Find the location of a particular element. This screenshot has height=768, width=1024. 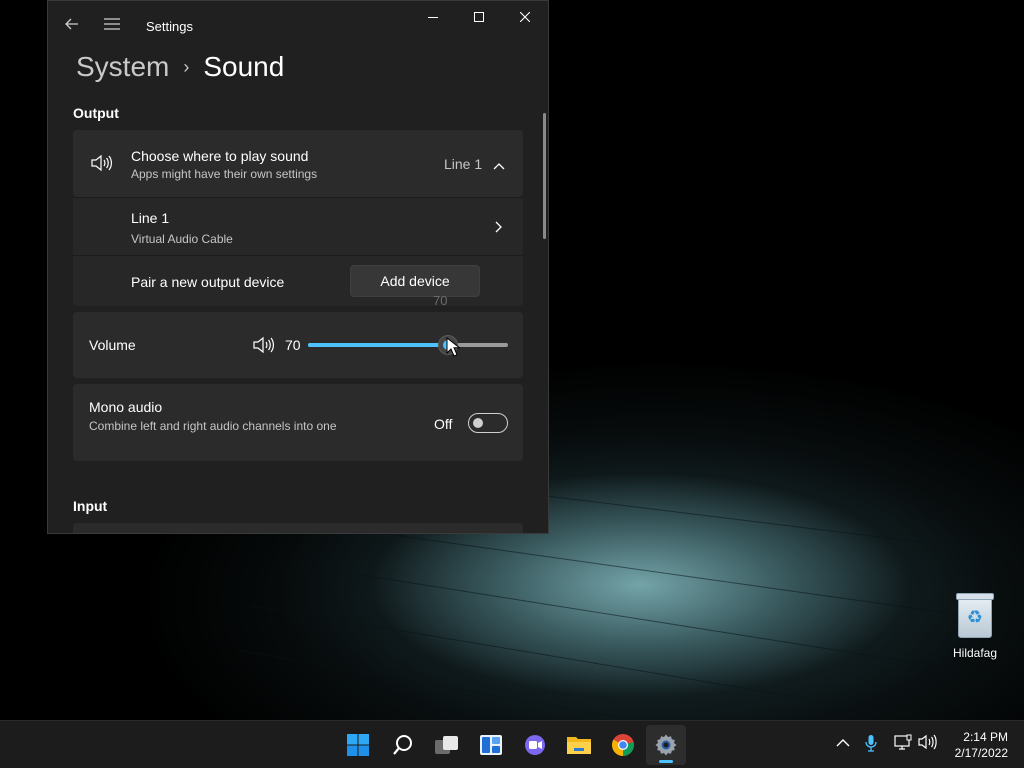

device-name: Line 1 is located at coordinates (150, 218).